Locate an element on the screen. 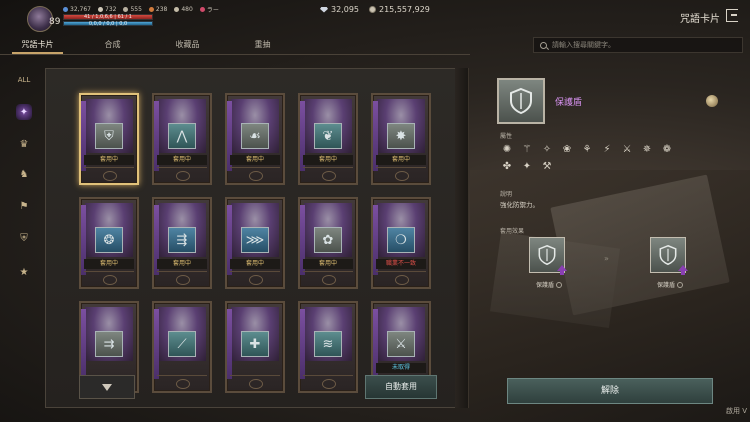 This screenshot has height=422, width=750. knight-icon: ♞ is located at coordinates (24, 174).